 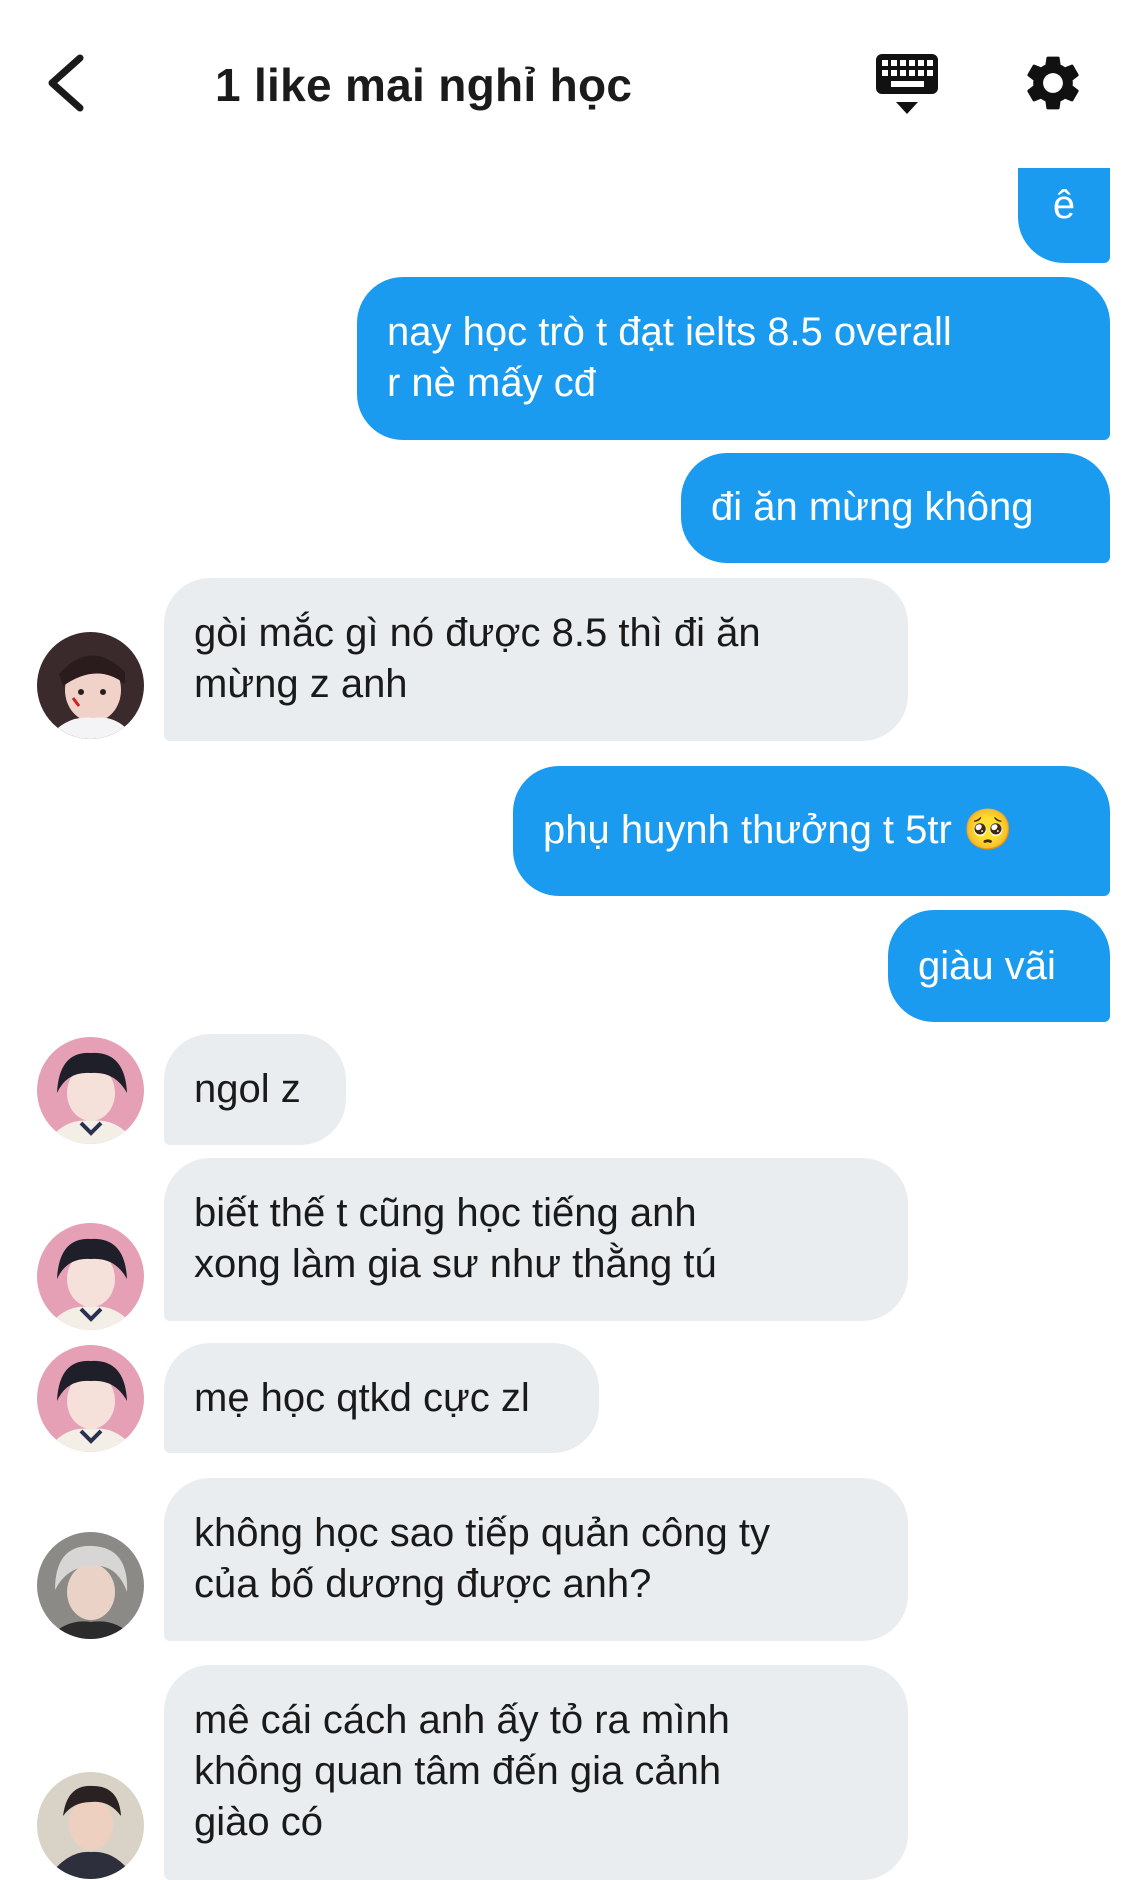 I want to click on gear-icon, so click(x=1053, y=83).